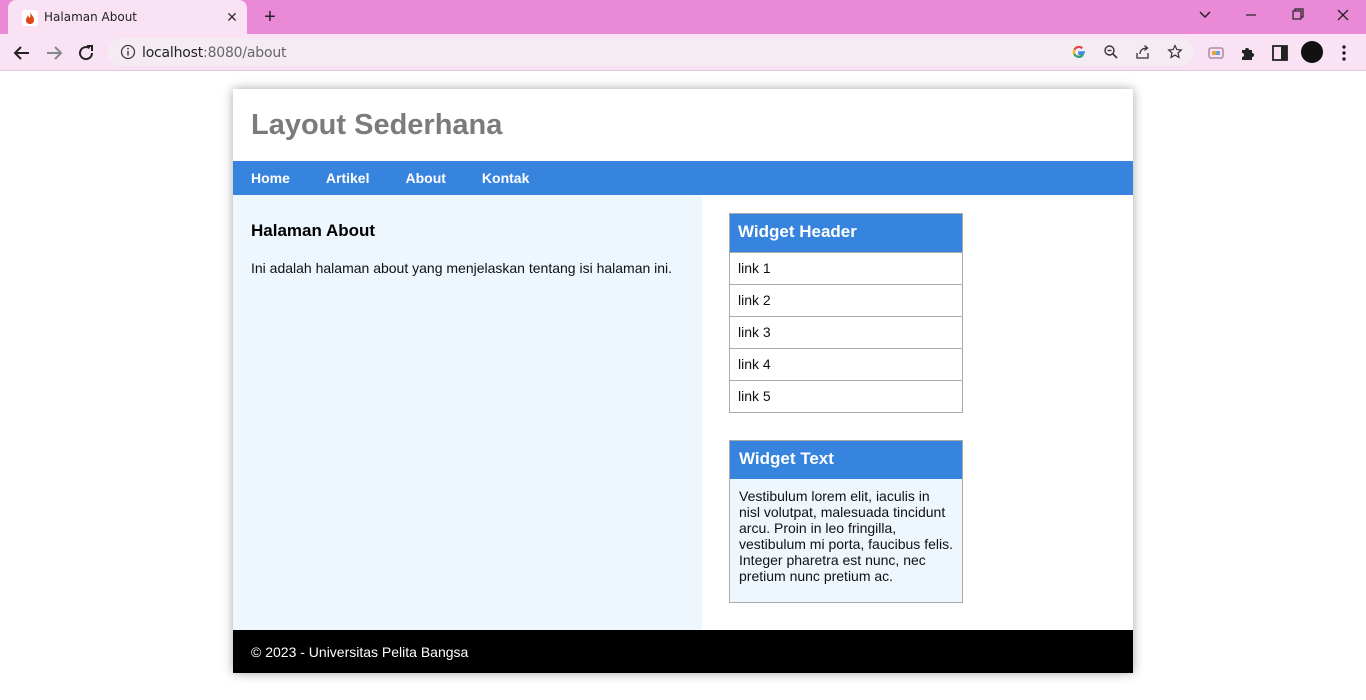 This screenshot has height=700, width=1366. What do you see at coordinates (846, 233) in the screenshot?
I see `widget-header-title: Widget Header` at bounding box center [846, 233].